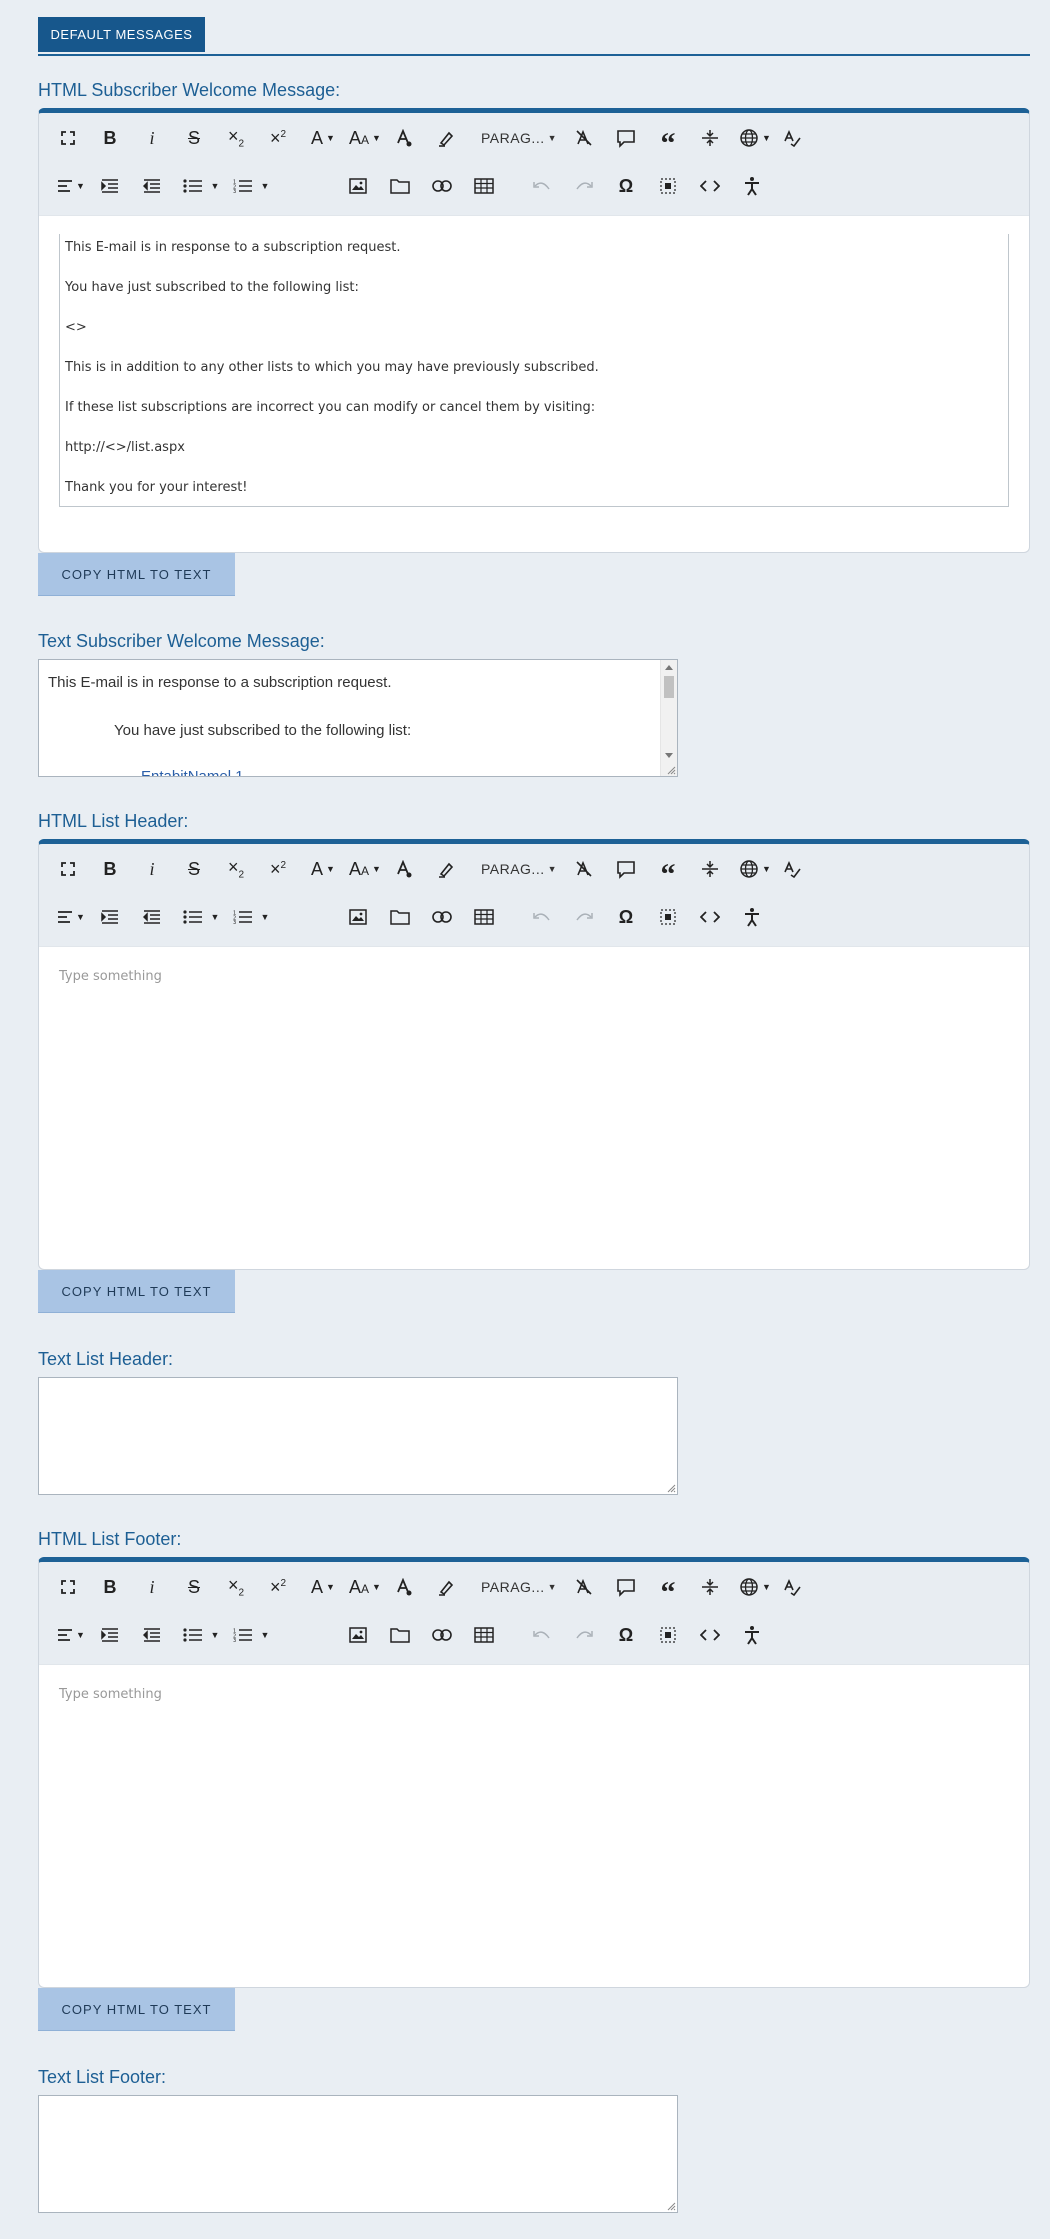  What do you see at coordinates (669, 667) in the screenshot?
I see `scroll-up-icon` at bounding box center [669, 667].